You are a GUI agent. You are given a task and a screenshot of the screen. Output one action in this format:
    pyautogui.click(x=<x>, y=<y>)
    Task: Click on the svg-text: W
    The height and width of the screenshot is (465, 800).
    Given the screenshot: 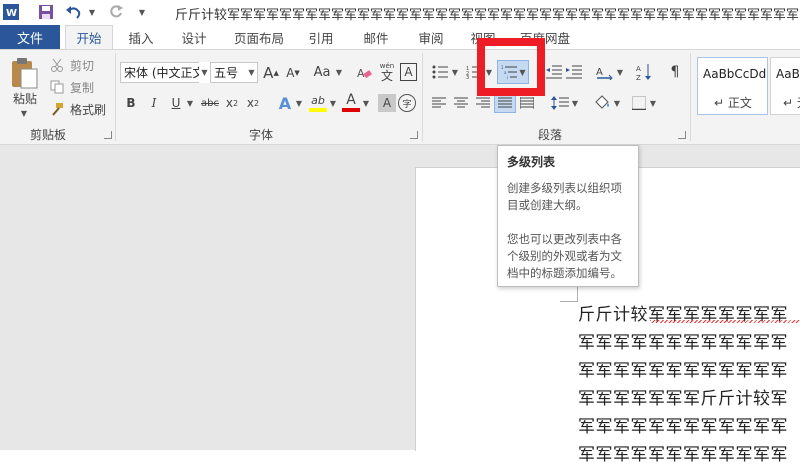 What is the action you would take?
    pyautogui.click(x=11, y=13)
    